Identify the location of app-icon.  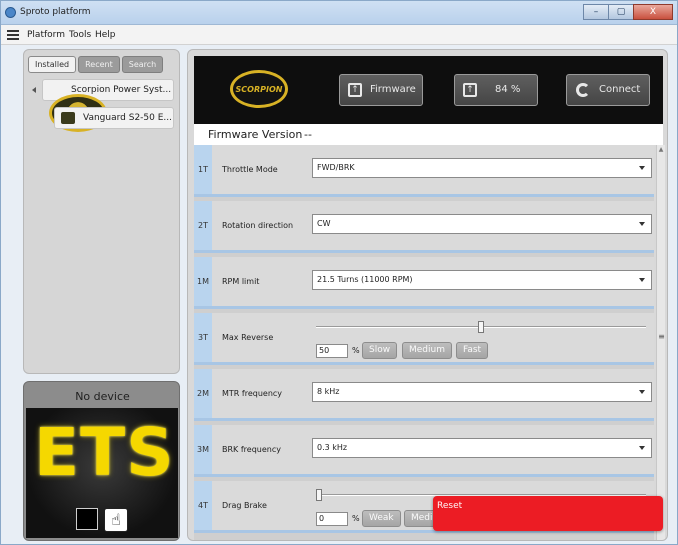
(10, 12).